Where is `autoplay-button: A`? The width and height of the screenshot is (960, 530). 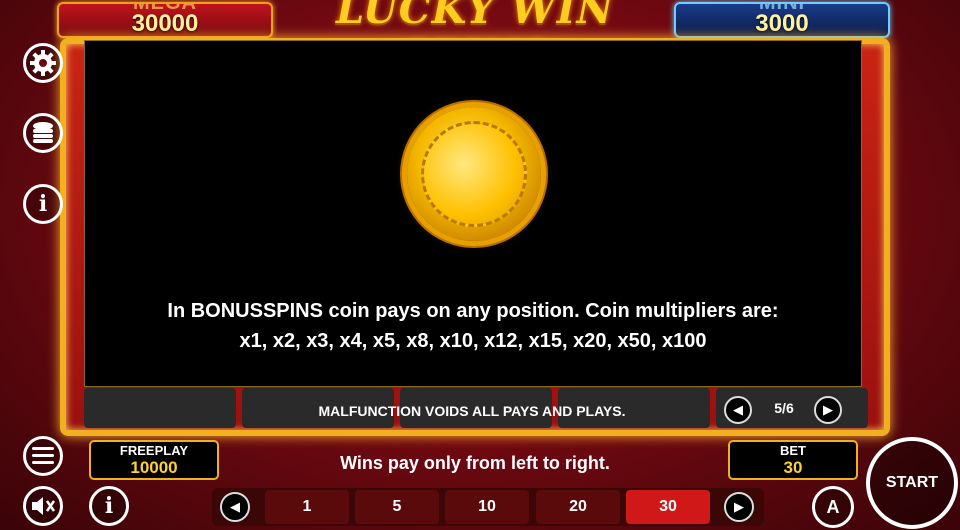
autoplay-button: A is located at coordinates (833, 507).